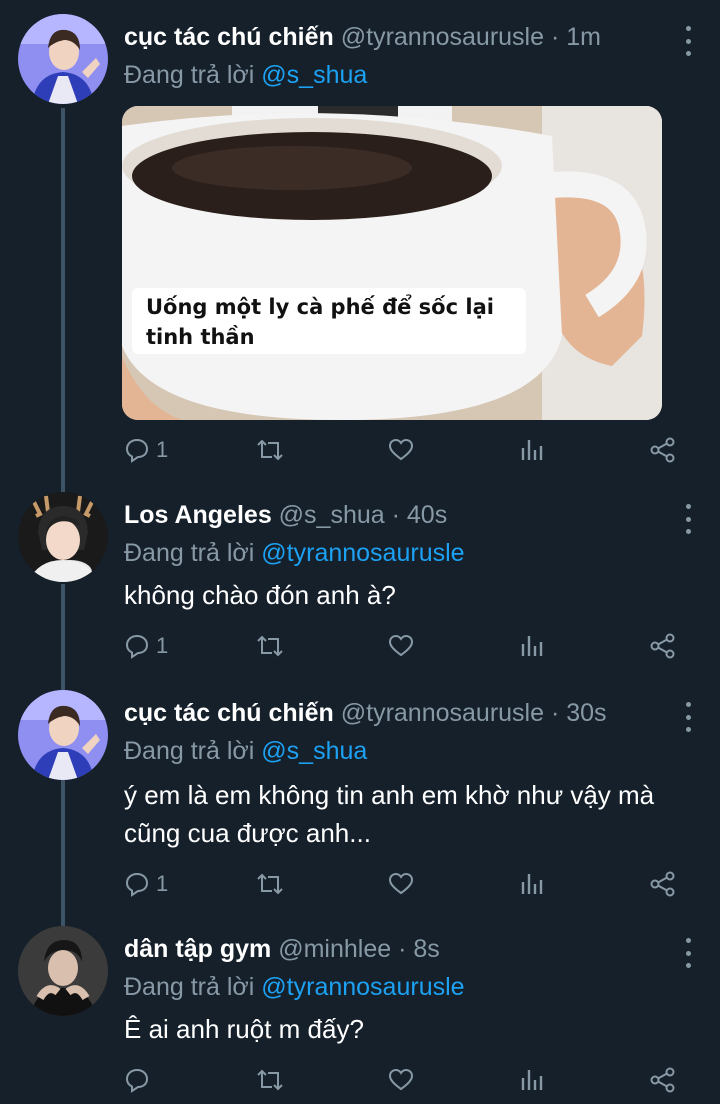  I want to click on caption-line: Uống một ly cà phế để sốc lại, so click(320, 307).